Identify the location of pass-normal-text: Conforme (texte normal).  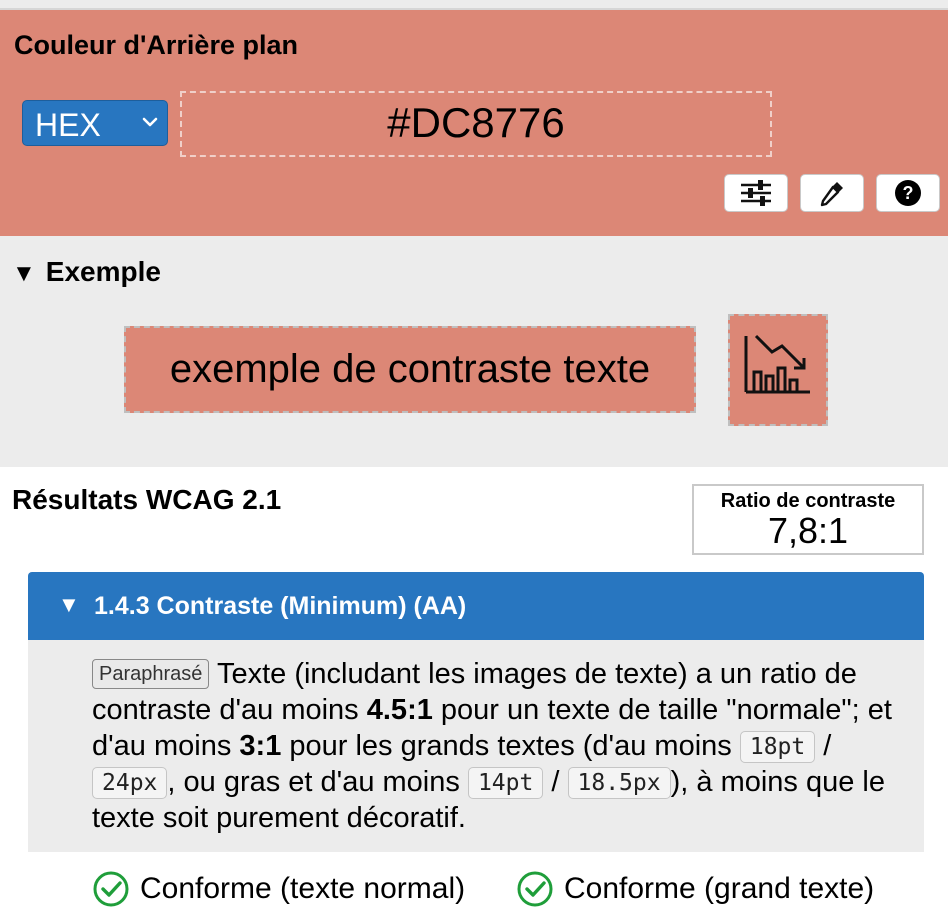
(278, 889).